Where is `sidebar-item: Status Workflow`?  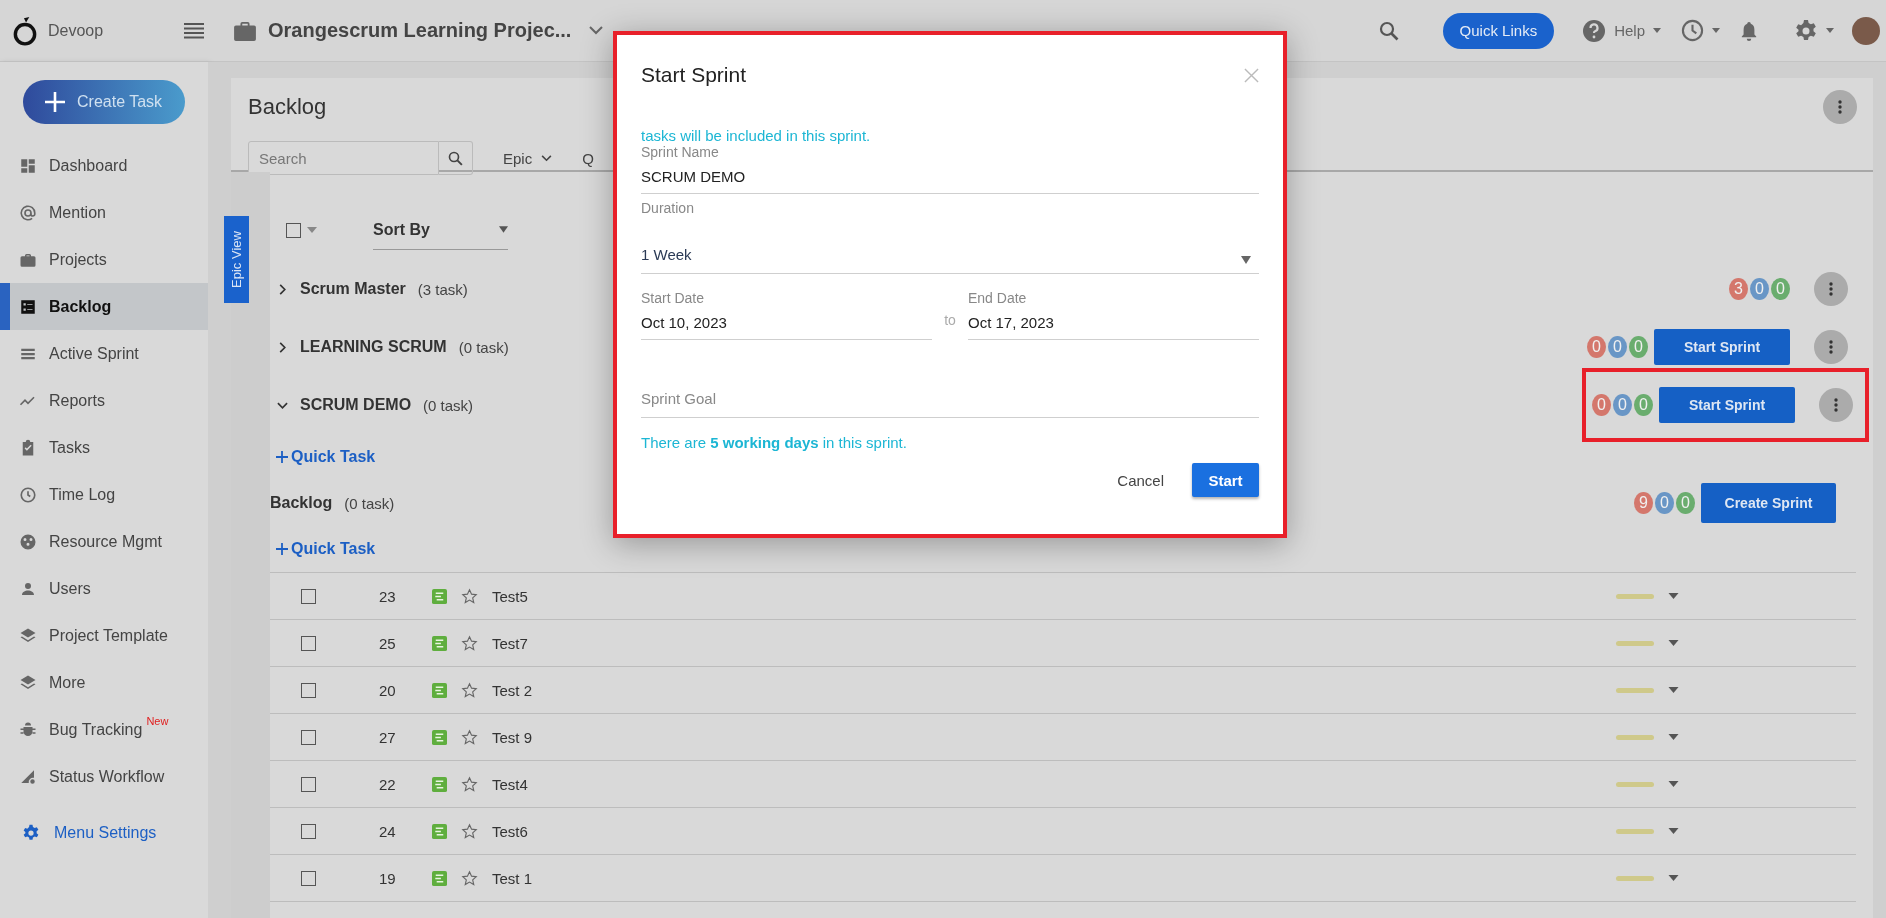 sidebar-item: Status Workflow is located at coordinates (104, 776).